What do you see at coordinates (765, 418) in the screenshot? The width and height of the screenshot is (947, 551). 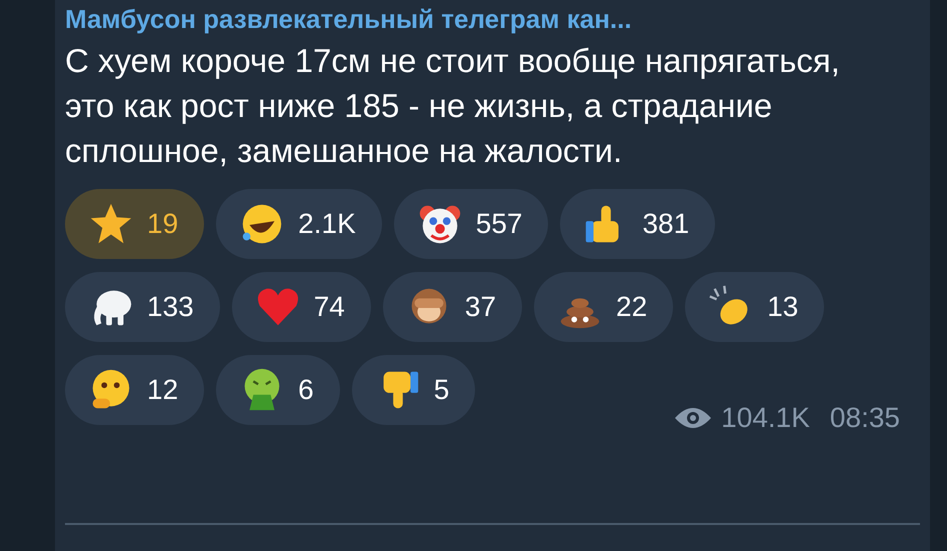 I see `view-count: 104.1K` at bounding box center [765, 418].